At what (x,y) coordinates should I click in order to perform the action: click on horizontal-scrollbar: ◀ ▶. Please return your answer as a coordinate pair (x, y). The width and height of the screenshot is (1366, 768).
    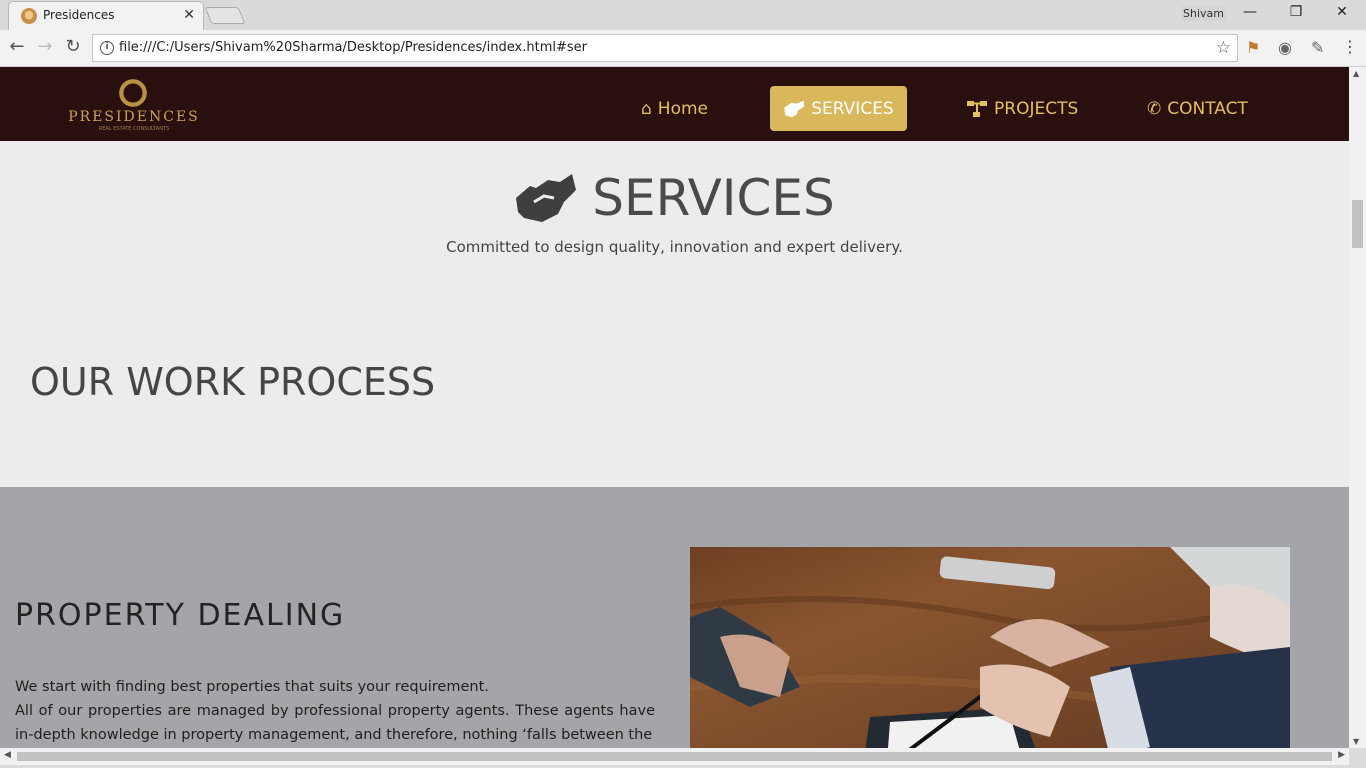
    Looking at the image, I should click on (674, 756).